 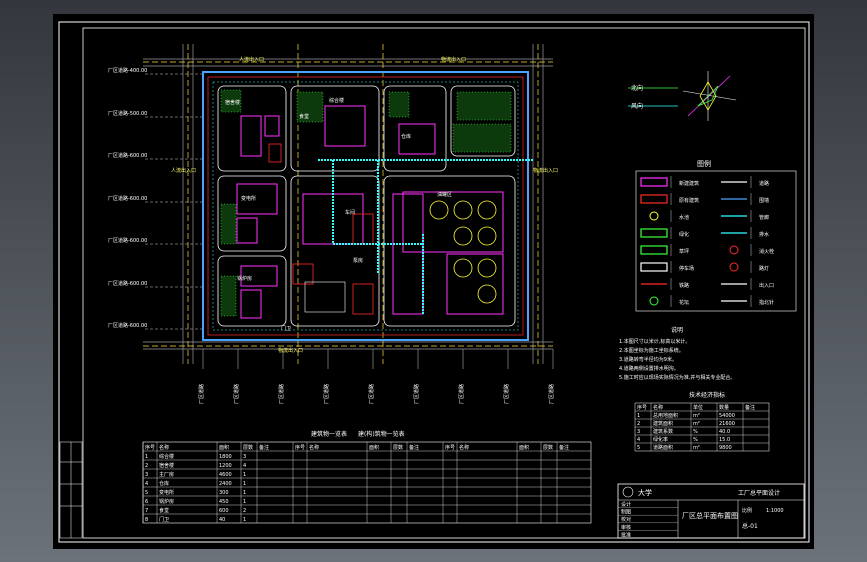 What do you see at coordinates (682, 96) in the screenshot?
I see `compass-rose` at bounding box center [682, 96].